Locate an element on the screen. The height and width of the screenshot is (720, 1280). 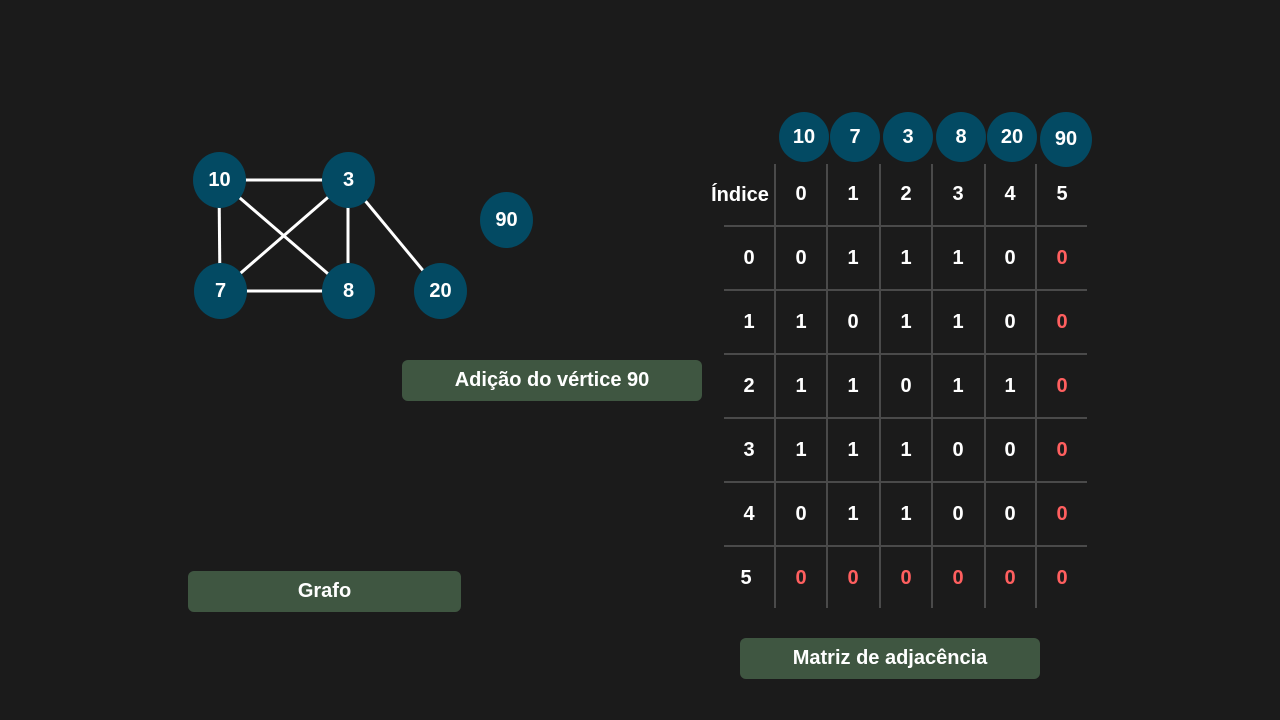
matrix-cell-2-5: 0 is located at coordinates (1062, 385).